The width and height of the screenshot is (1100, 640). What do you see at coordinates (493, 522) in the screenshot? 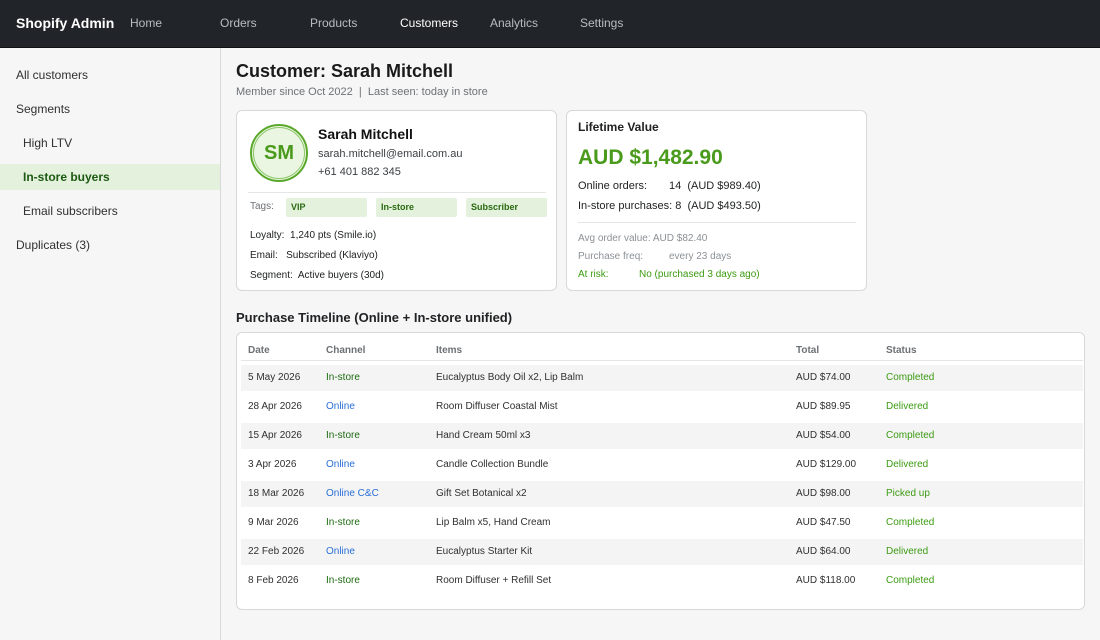
I see `cell-items: Lip Balm x5, Hand Cream` at bounding box center [493, 522].